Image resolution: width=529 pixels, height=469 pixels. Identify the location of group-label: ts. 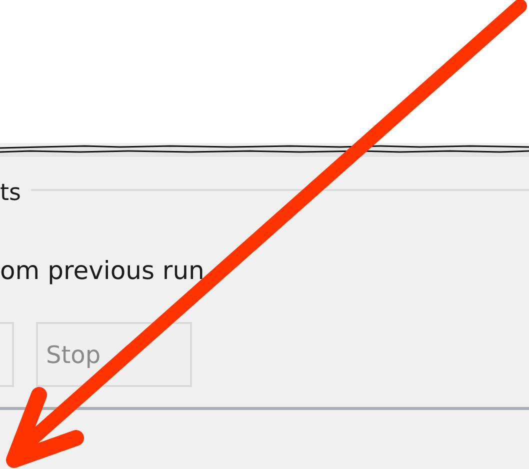
(11, 193).